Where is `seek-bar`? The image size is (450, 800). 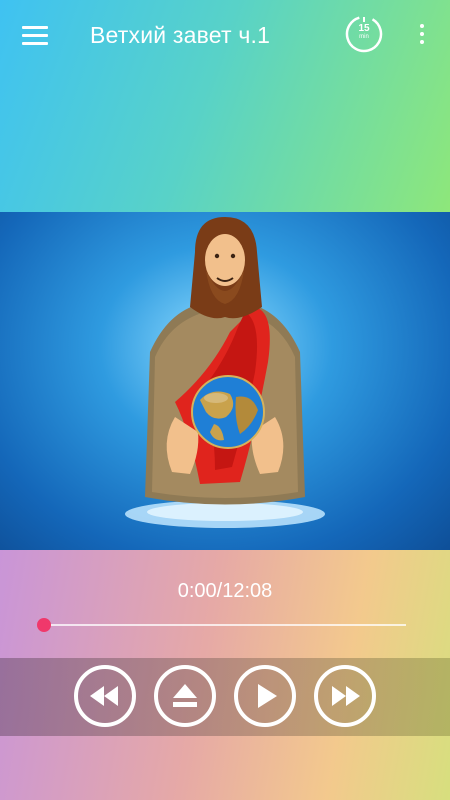
seek-bar is located at coordinates (225, 625).